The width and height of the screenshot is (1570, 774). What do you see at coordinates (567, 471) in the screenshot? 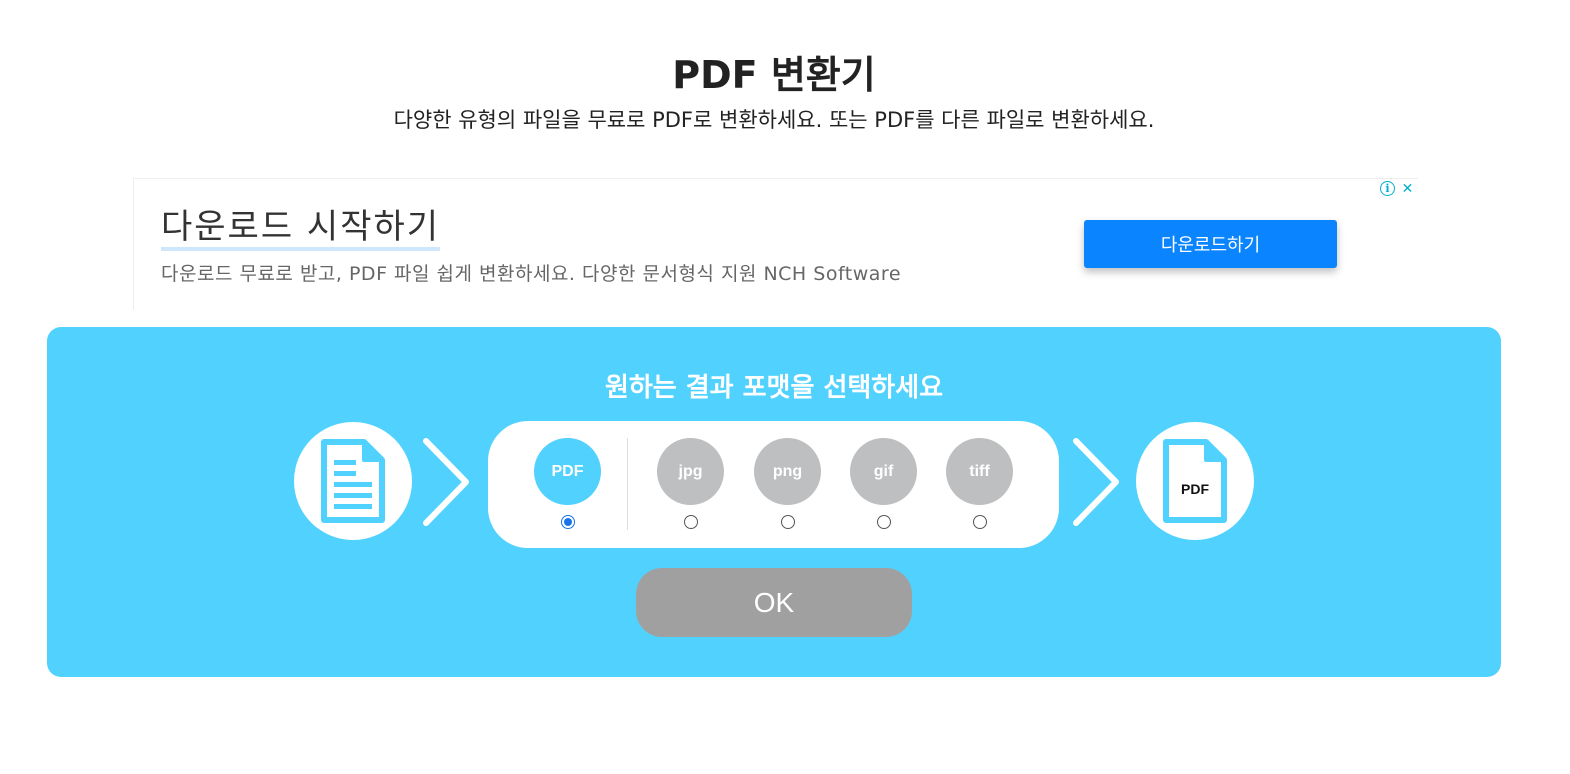
I see `format-badge-pdf: PDF` at bounding box center [567, 471].